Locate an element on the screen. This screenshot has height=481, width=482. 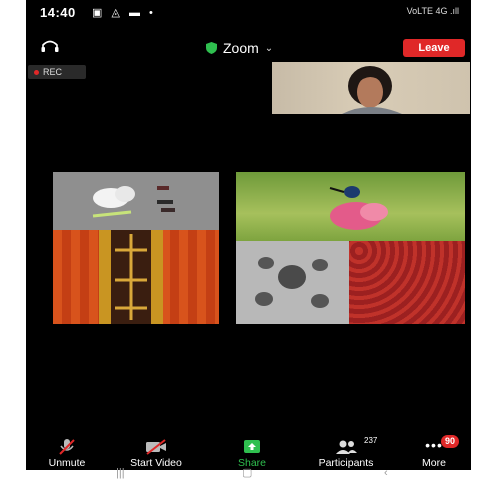
shared-image-wooden-stamp is located at coordinates (292, 282).